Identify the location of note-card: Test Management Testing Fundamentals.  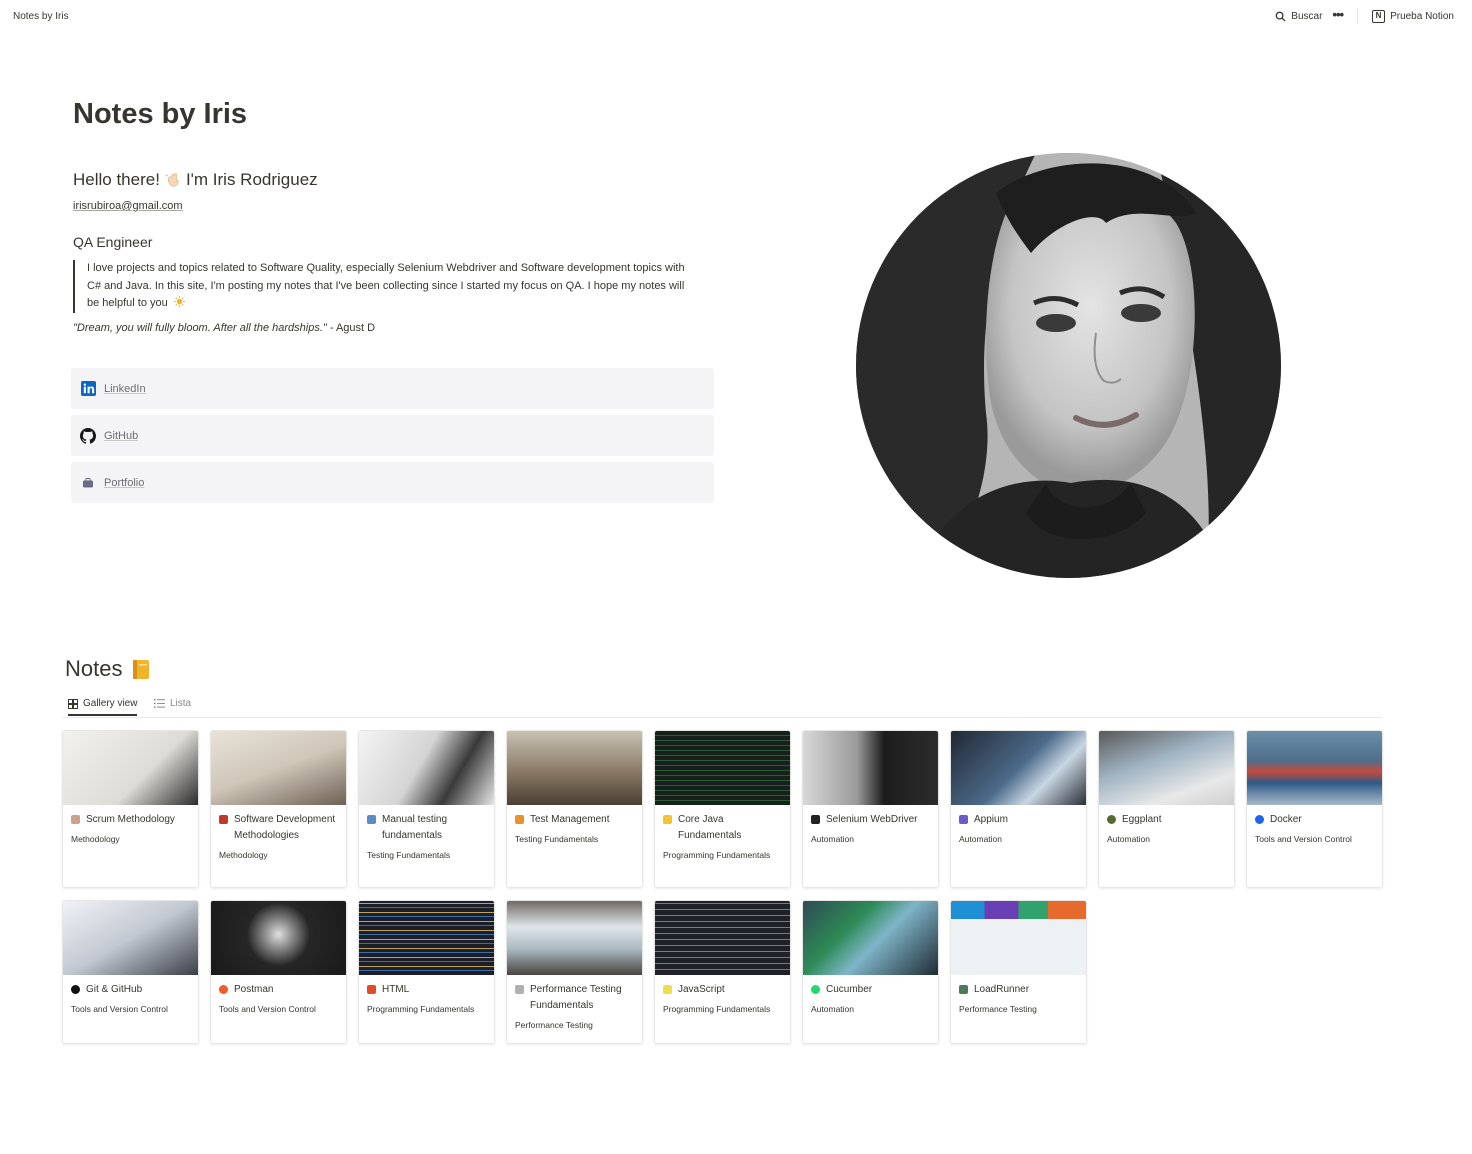
(574, 809).